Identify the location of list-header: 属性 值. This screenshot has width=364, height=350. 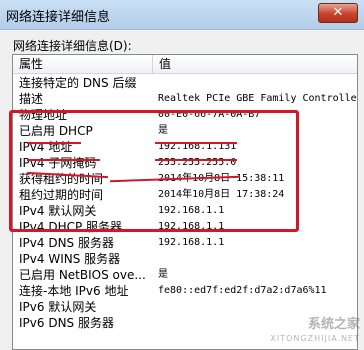
(185, 64).